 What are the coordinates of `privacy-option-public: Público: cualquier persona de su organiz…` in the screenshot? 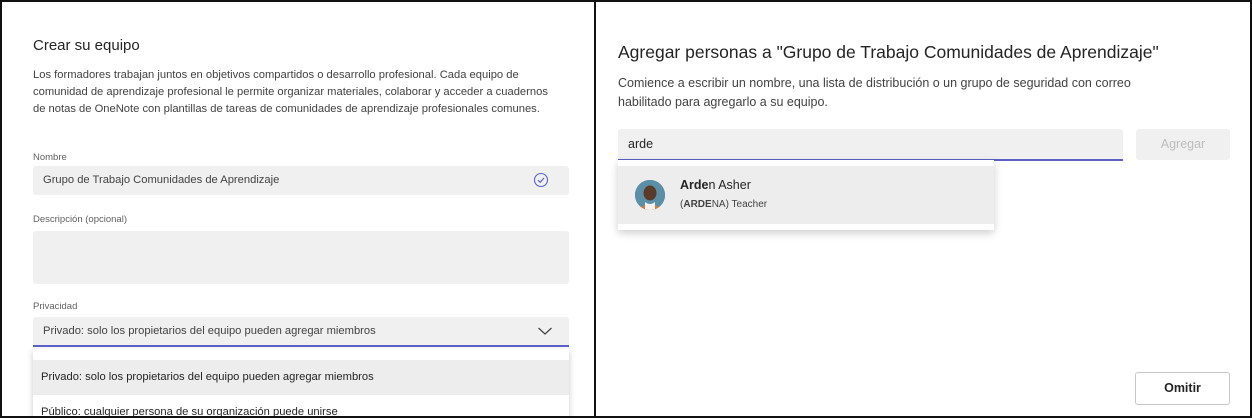 It's located at (301, 405).